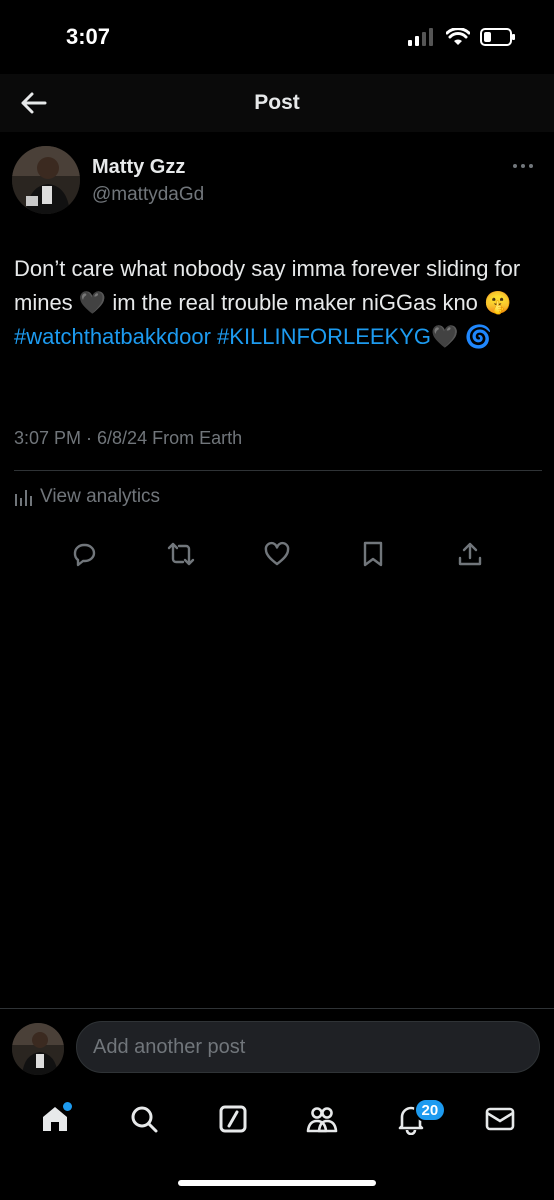  What do you see at coordinates (148, 195) in the screenshot?
I see `author-handle: @mattydaGd` at bounding box center [148, 195].